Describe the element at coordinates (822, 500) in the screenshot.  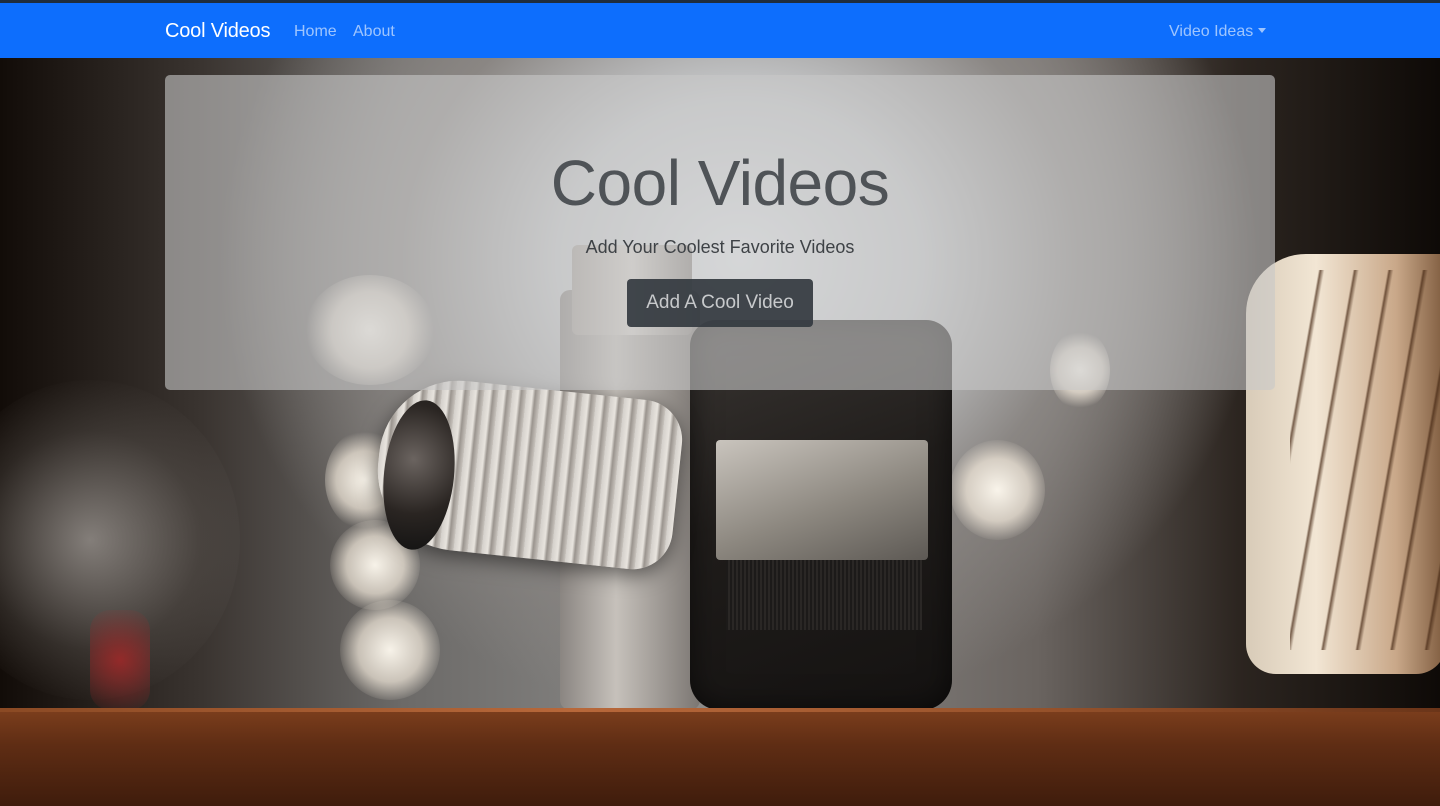
I see `camera-nameplate` at that location.